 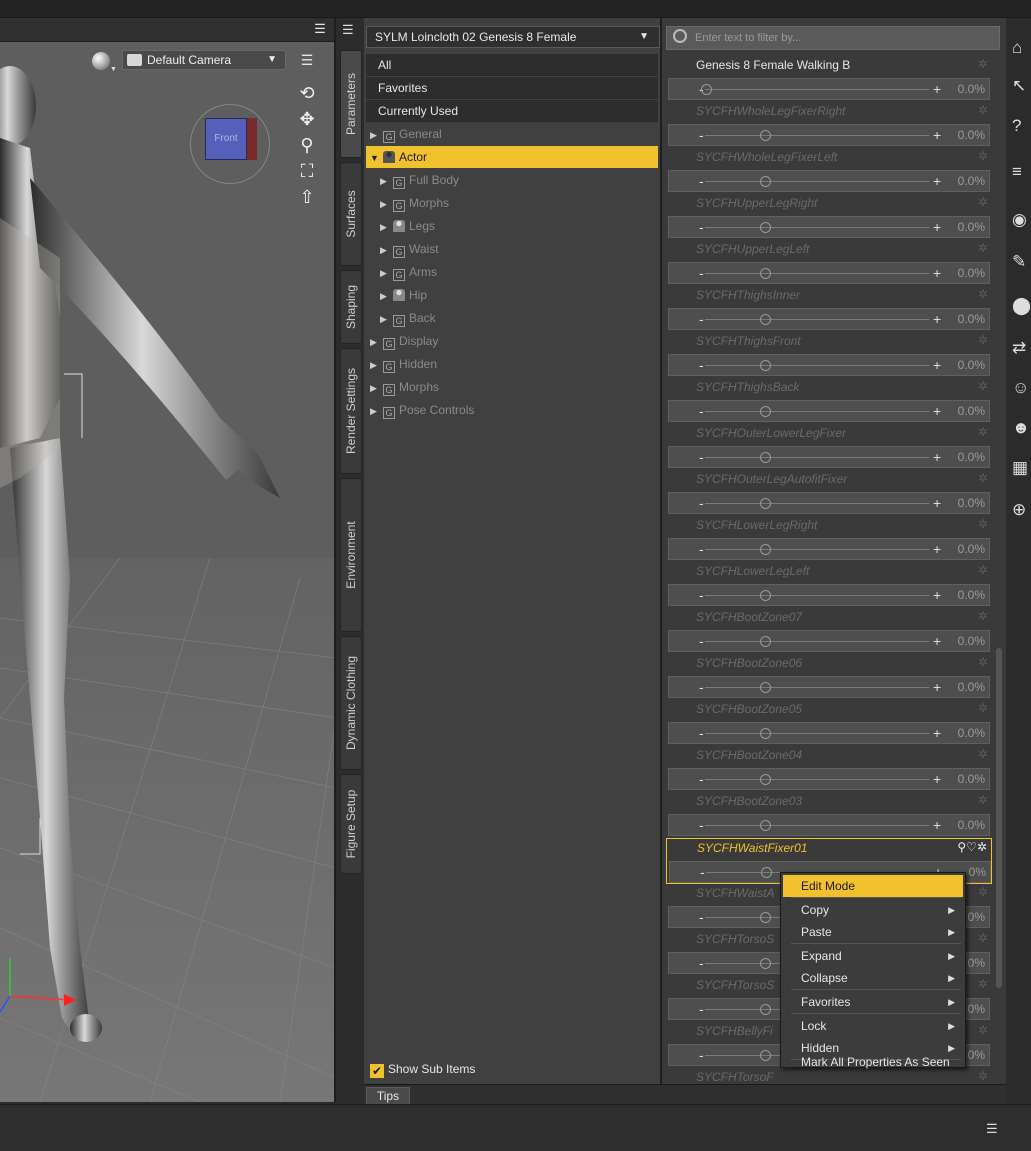 What do you see at coordinates (873, 978) in the screenshot?
I see `menu-item: Collapse ▶` at bounding box center [873, 978].